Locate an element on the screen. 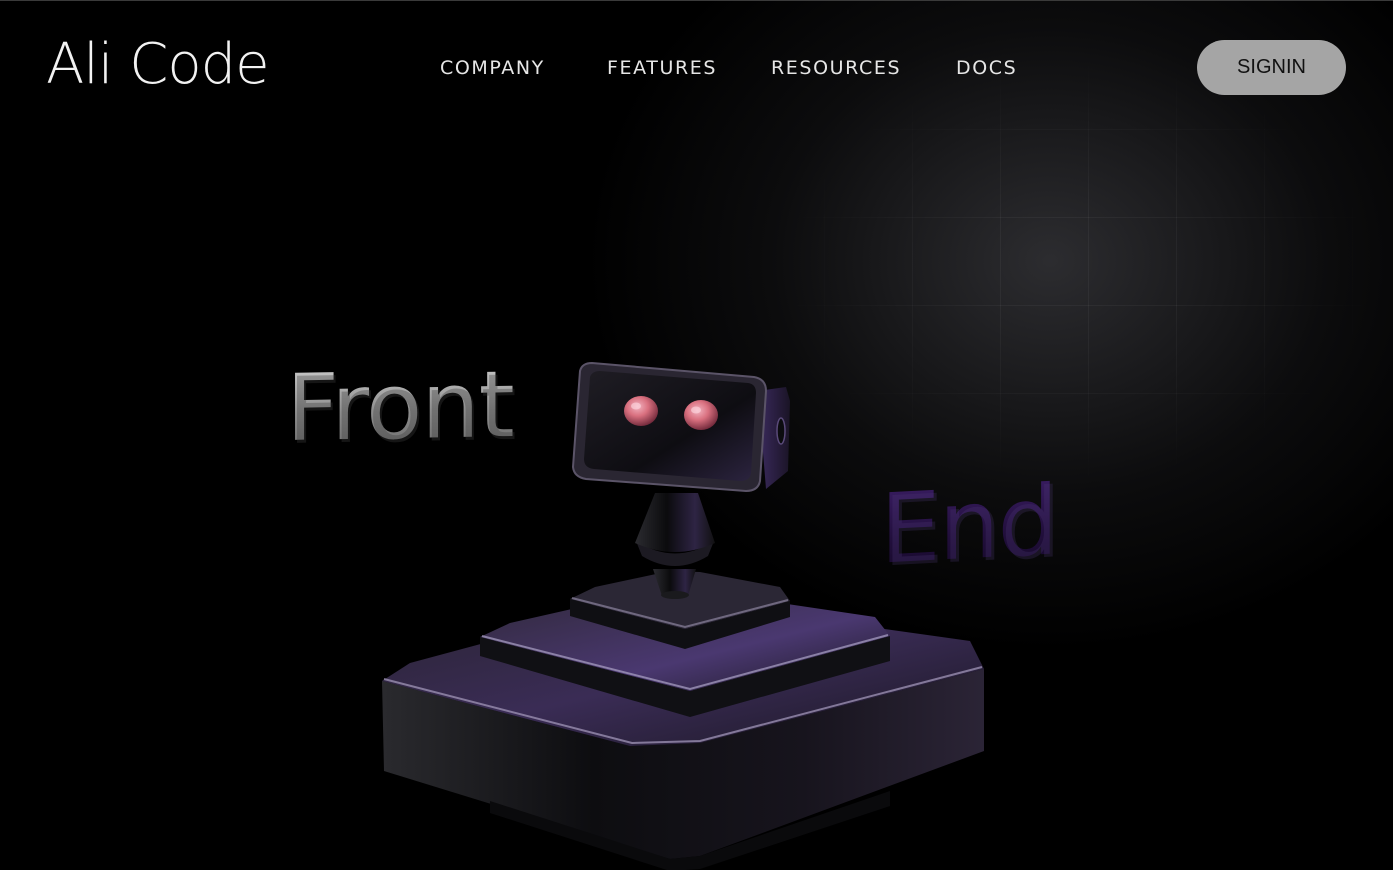 This screenshot has height=870, width=1393. nav-features: FEATURES is located at coordinates (662, 68).